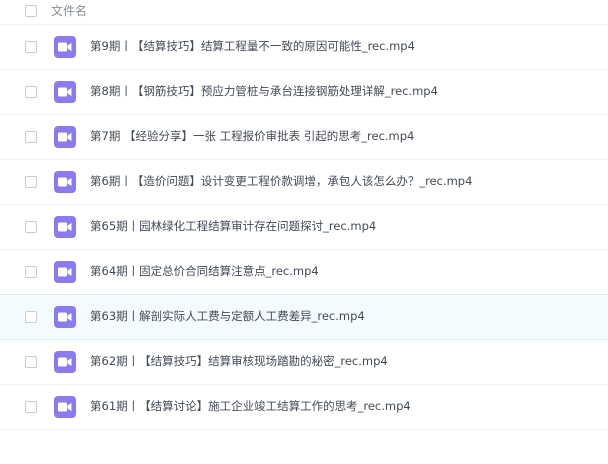 The width and height of the screenshot is (608, 464). I want to click on file-row: 第61期丨【结算讨论】施工企业竣工结算工作的思考_rec.mp4, so click(304, 407).